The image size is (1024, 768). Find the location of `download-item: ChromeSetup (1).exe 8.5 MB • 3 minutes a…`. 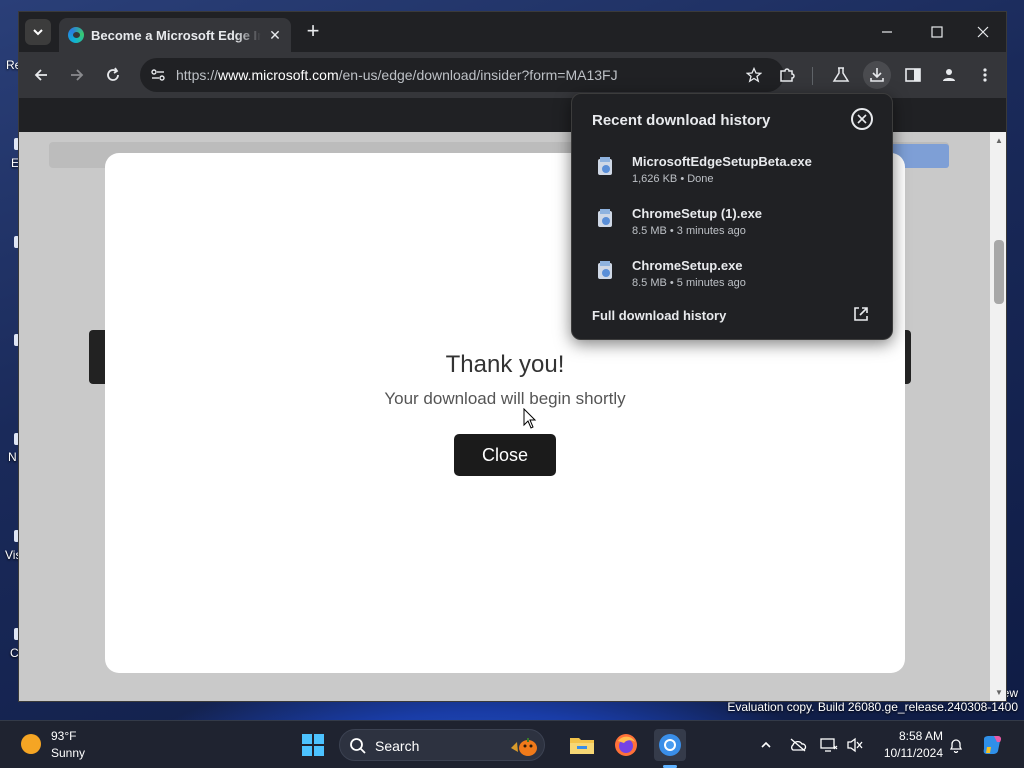

download-item: ChromeSetup (1).exe 8.5 MB • 3 minutes a… is located at coordinates (733, 227).